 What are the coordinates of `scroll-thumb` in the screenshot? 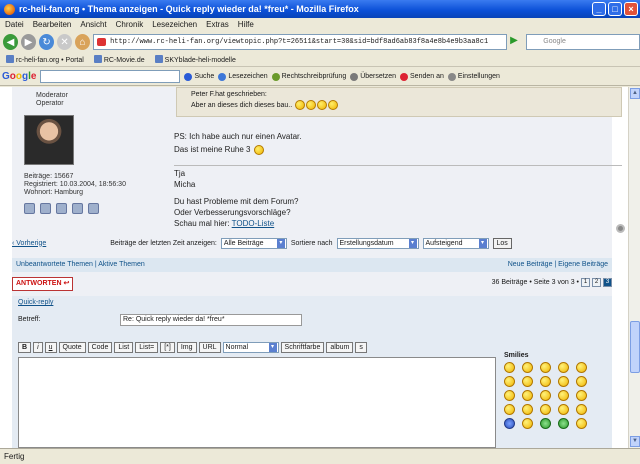 It's located at (635, 347).